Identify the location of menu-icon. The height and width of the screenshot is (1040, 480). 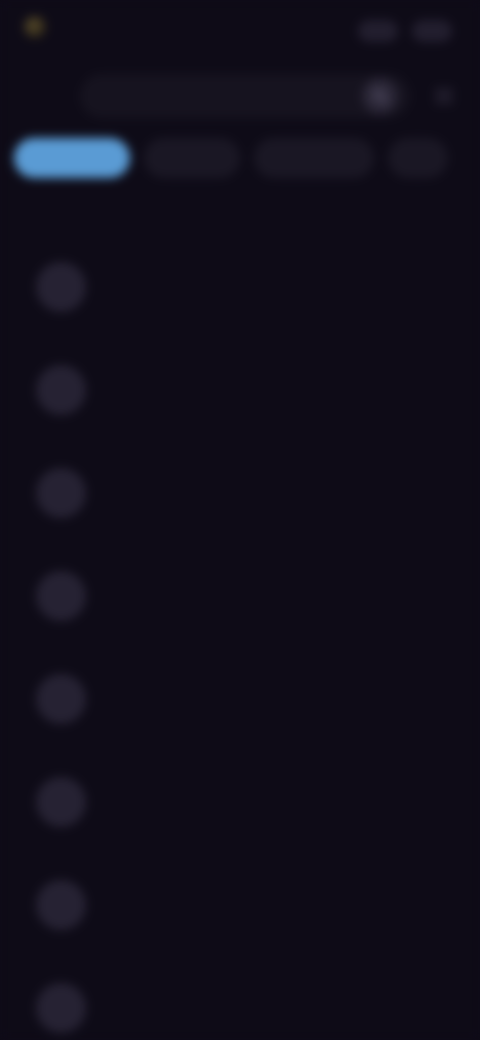
(444, 96).